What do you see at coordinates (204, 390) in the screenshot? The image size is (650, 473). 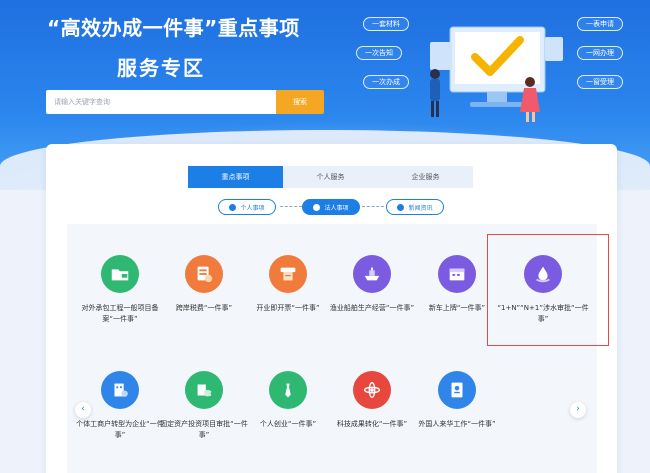 I see `coins-icon` at bounding box center [204, 390].